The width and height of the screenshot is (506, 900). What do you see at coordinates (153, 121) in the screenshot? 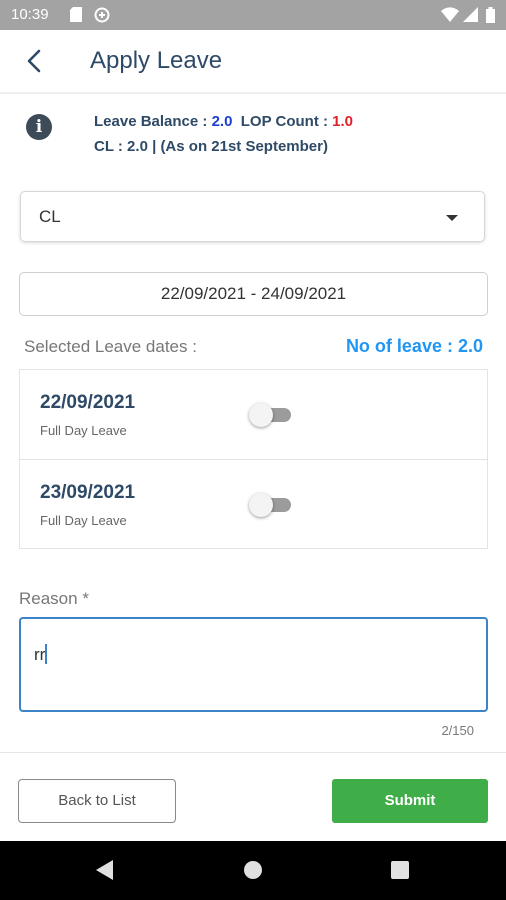
I see `leave-balance-label: Leave Balance :` at bounding box center [153, 121].